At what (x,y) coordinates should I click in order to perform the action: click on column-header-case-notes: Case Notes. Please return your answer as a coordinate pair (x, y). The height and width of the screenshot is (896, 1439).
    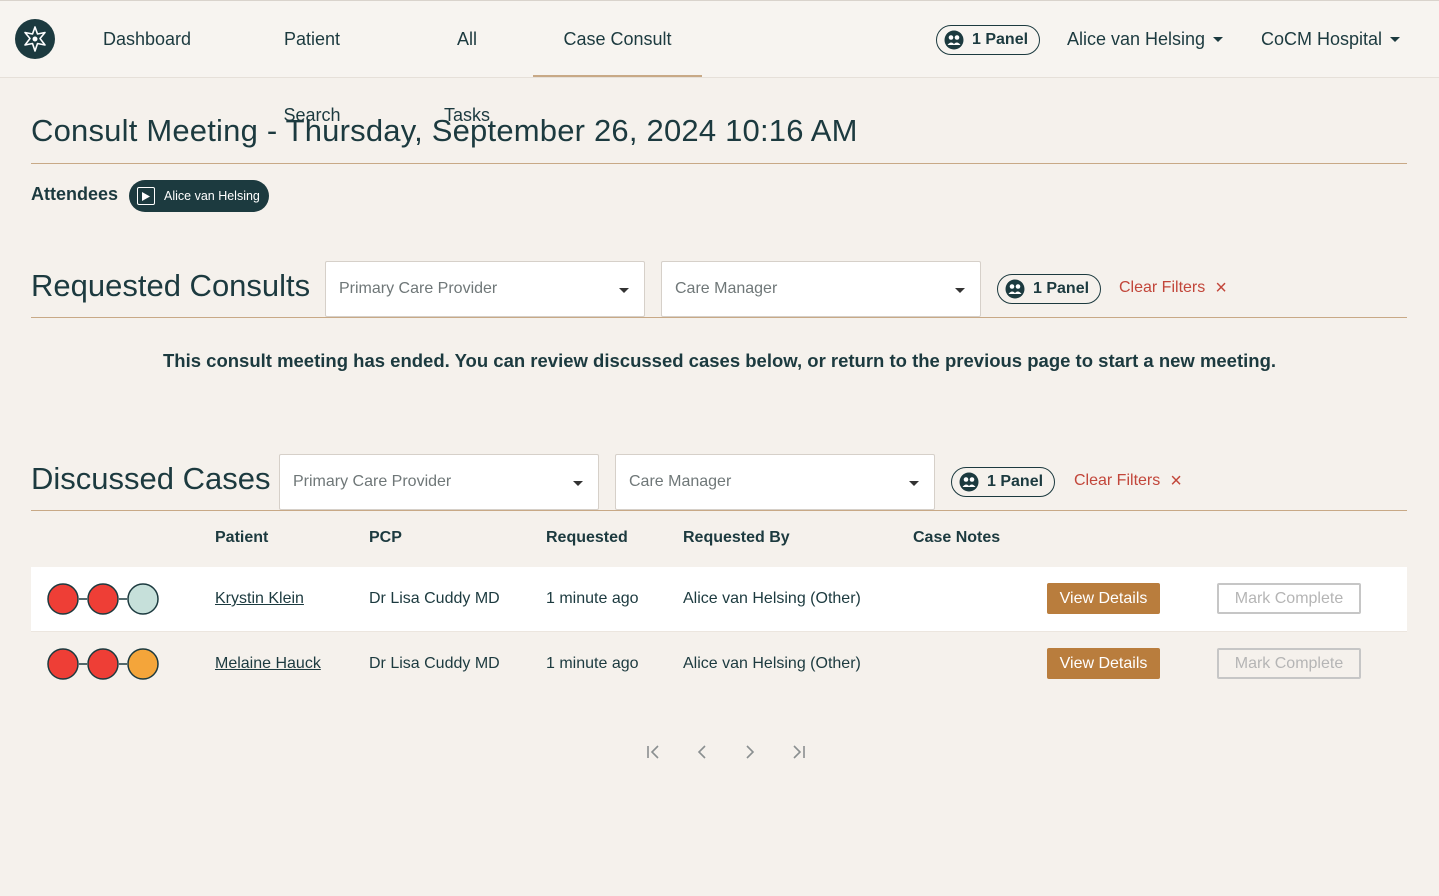
    Looking at the image, I should click on (956, 538).